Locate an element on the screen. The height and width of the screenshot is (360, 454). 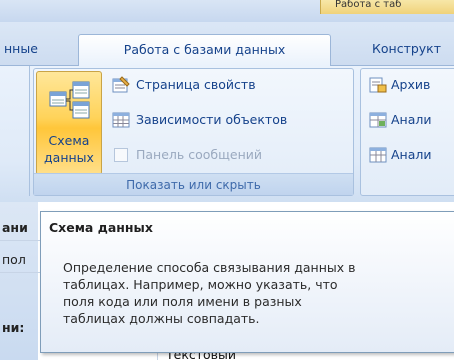
analyze-label: Анали is located at coordinates (411, 119).